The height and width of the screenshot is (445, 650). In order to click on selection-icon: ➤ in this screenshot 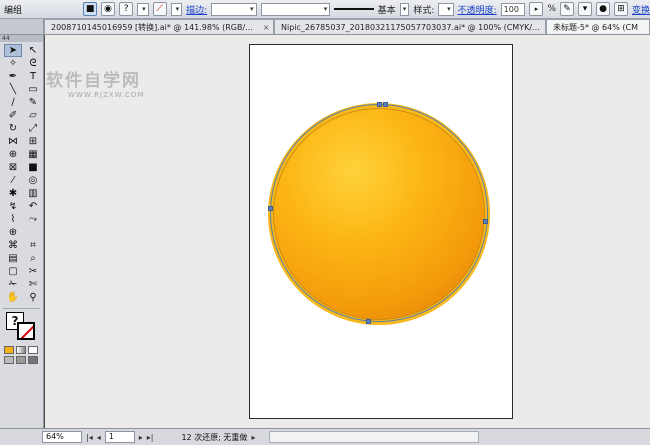, I will do `click(13, 50)`.